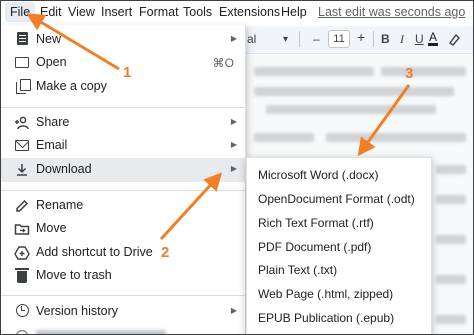 This screenshot has width=474, height=335. What do you see at coordinates (22, 146) in the screenshot?
I see `mail-icon` at bounding box center [22, 146].